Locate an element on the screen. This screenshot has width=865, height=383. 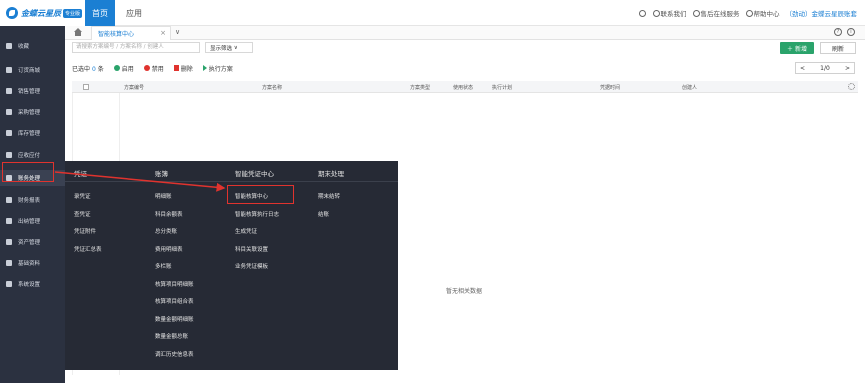
account-switcher: （劲动）金蝶云星辰账套 is located at coordinates (822, 13).